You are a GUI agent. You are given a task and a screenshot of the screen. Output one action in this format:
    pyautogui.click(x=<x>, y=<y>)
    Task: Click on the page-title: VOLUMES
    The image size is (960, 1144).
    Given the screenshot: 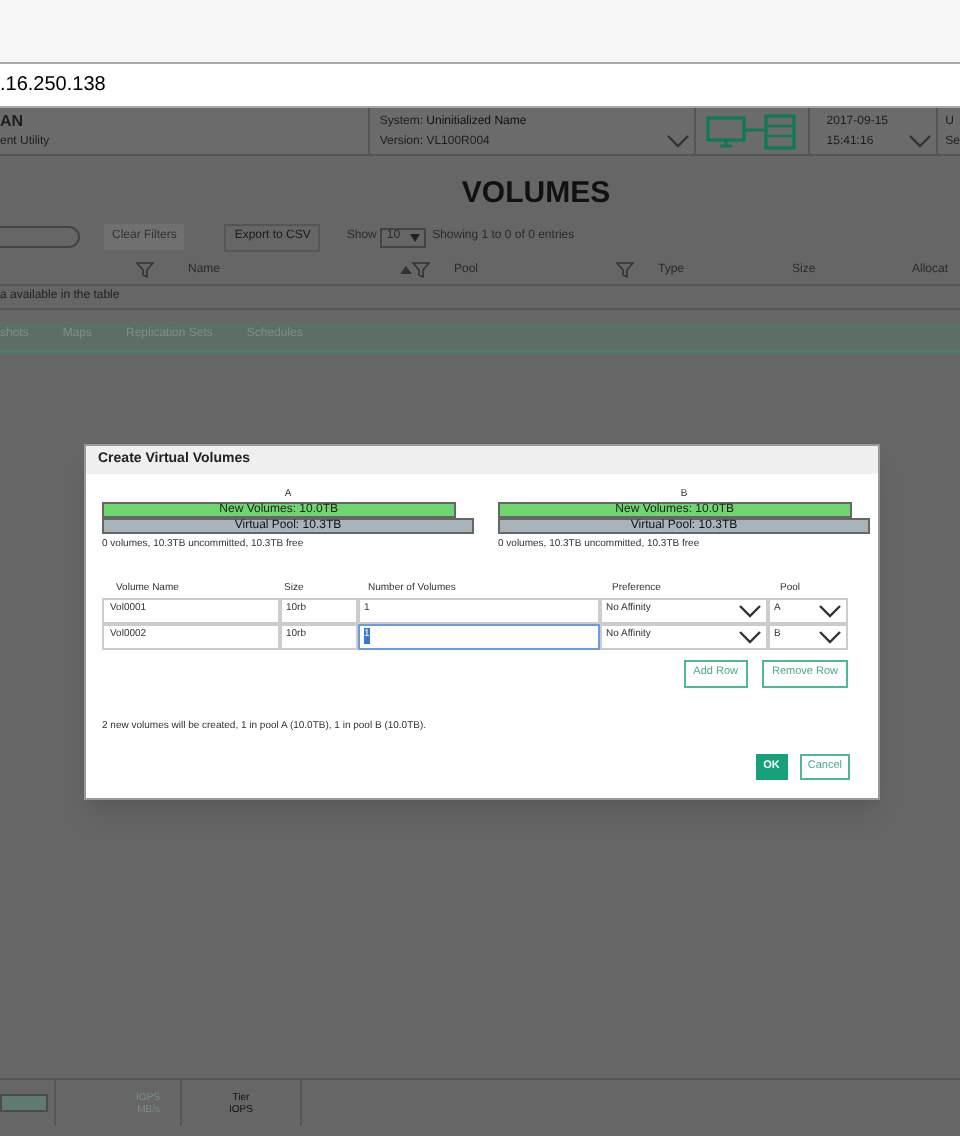 What is the action you would take?
    pyautogui.click(x=536, y=194)
    